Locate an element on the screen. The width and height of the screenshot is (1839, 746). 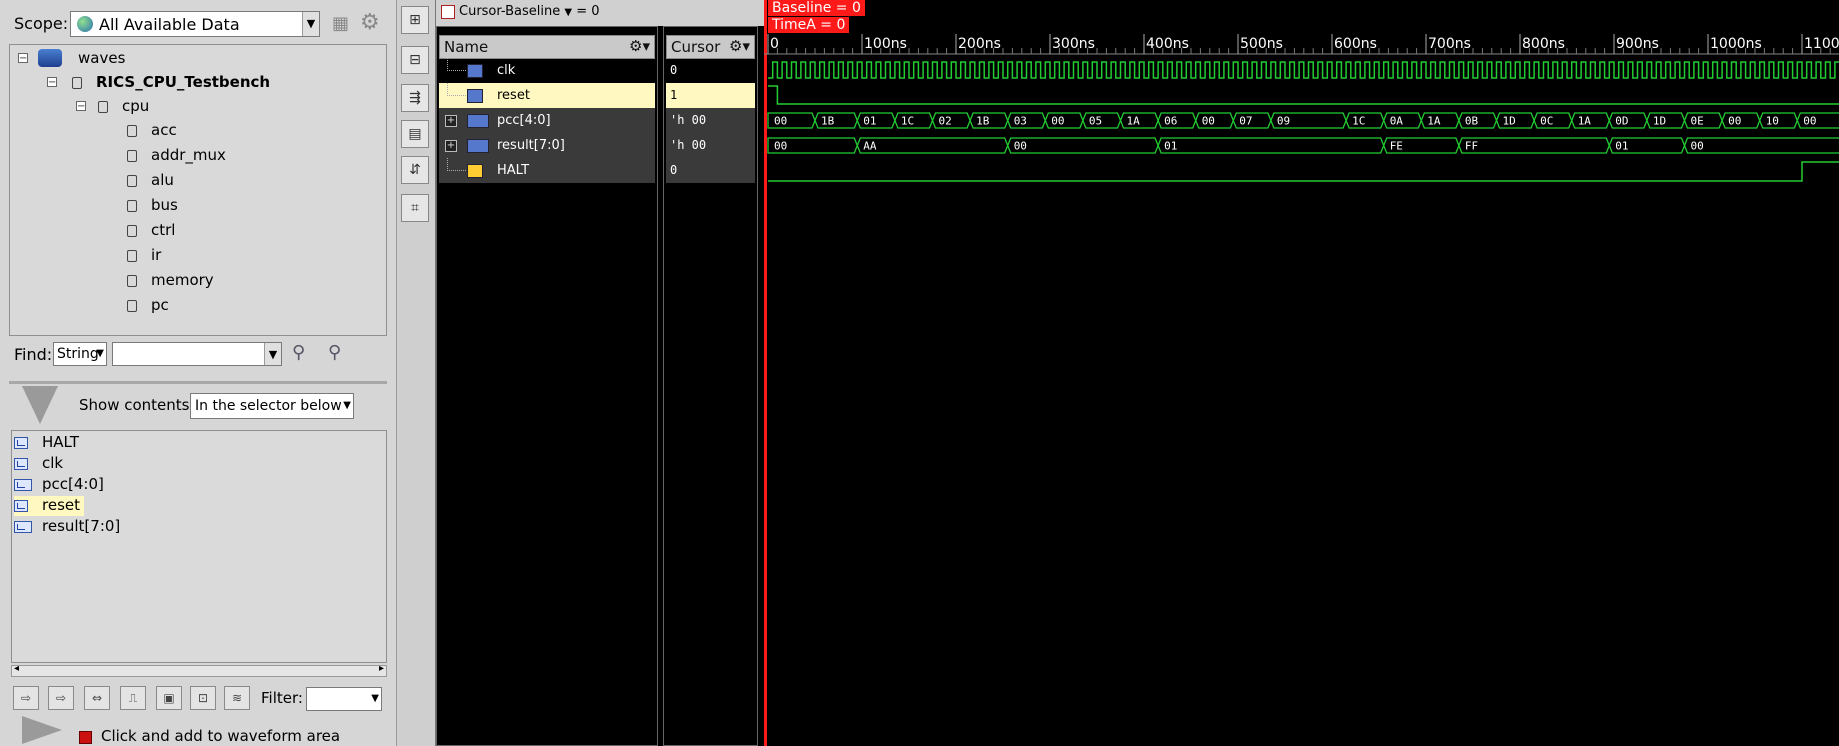
tree-node-alu: alu is located at coordinates (150, 181).